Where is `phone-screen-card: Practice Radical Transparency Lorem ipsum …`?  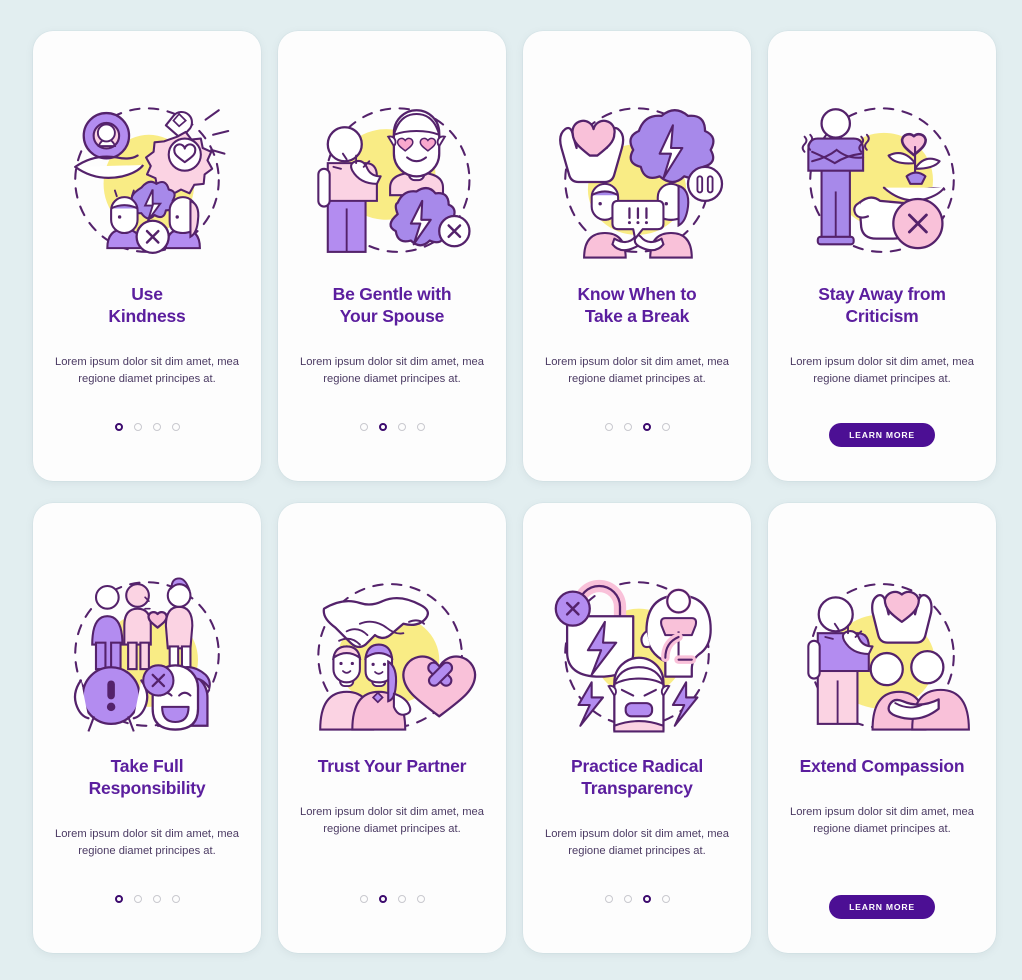 phone-screen-card: Practice Radical Transparency Lorem ipsum … is located at coordinates (637, 728).